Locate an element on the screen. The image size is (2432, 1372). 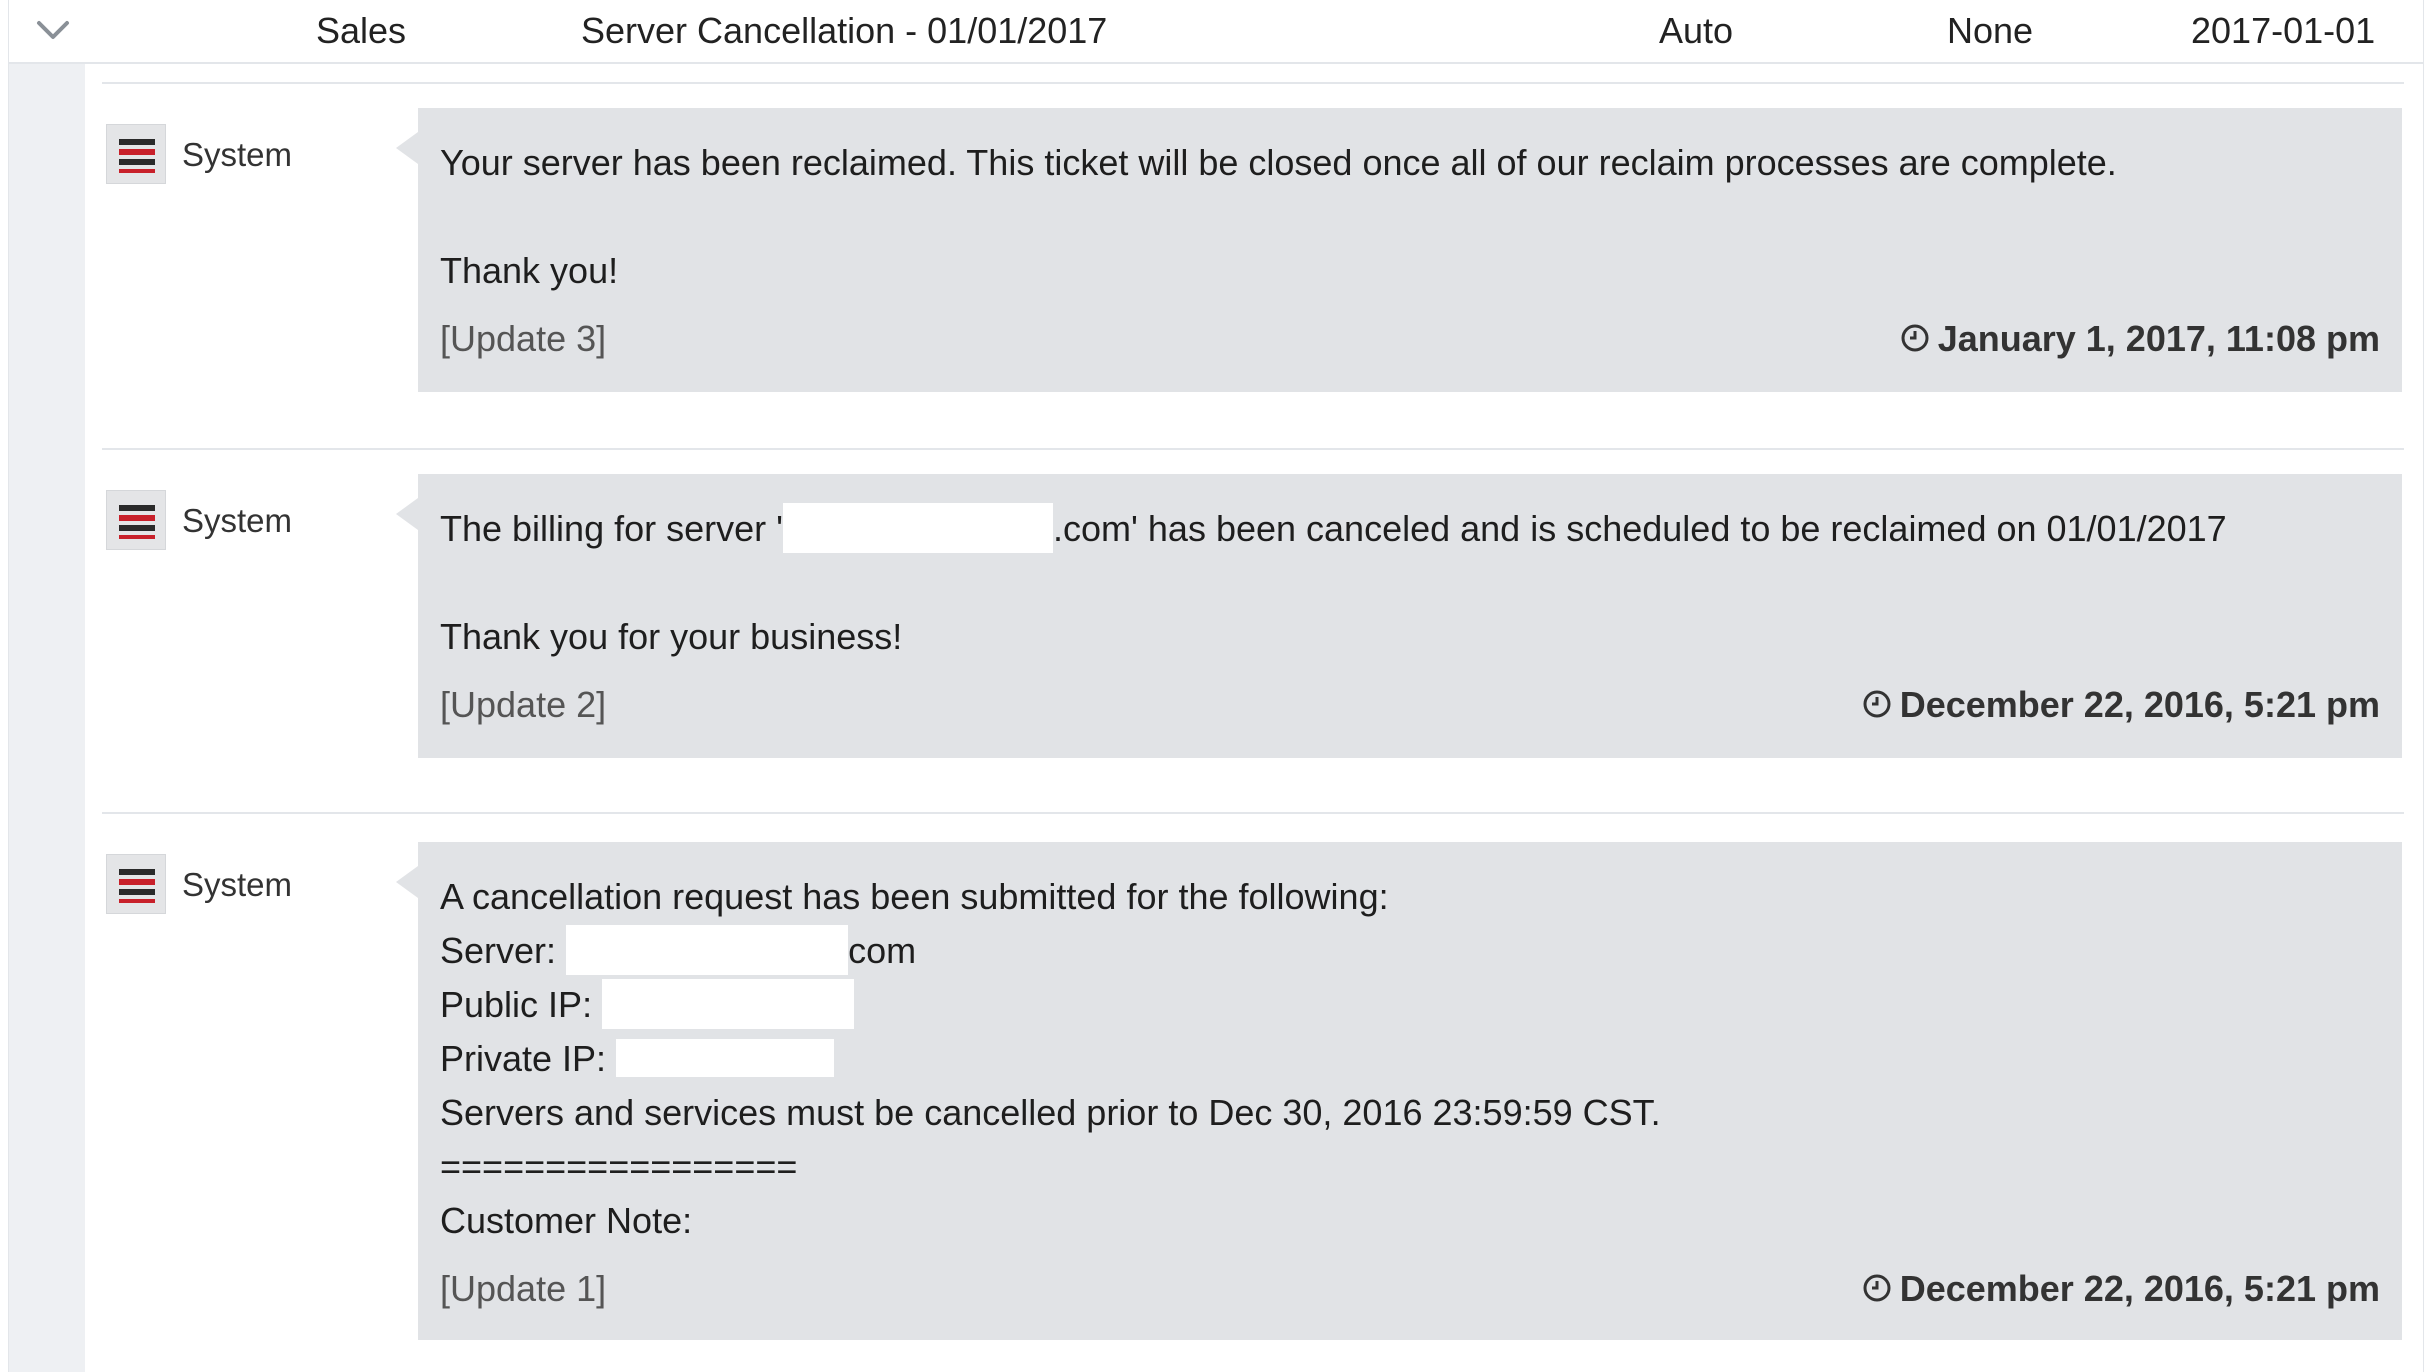
update-label: [Update 1] is located at coordinates (523, 1288).